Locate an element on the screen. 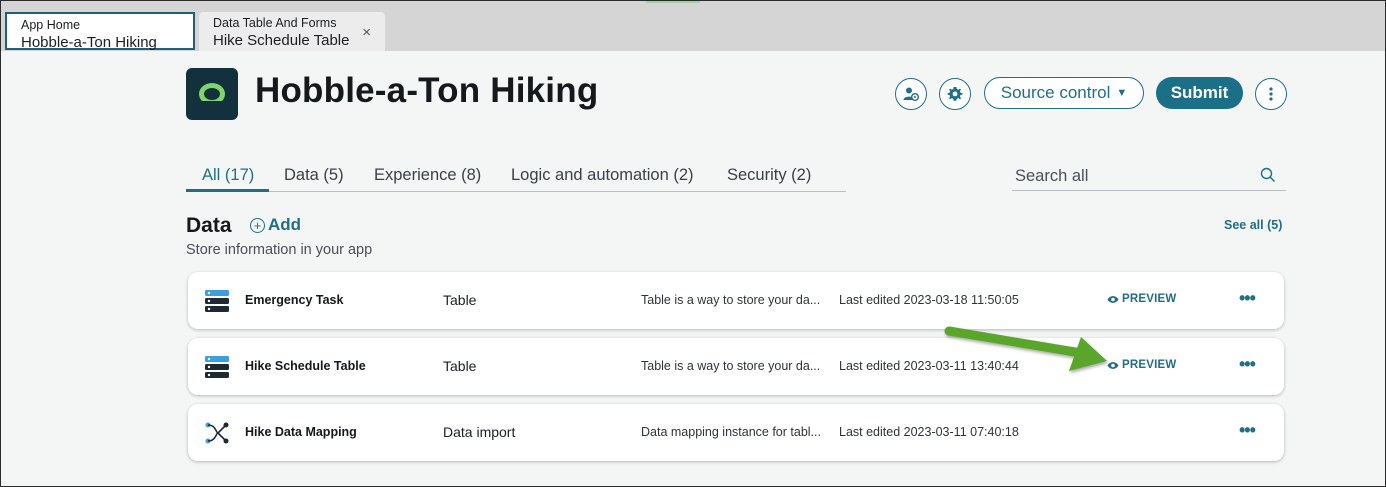  user-settings-icon is located at coordinates (911, 94).